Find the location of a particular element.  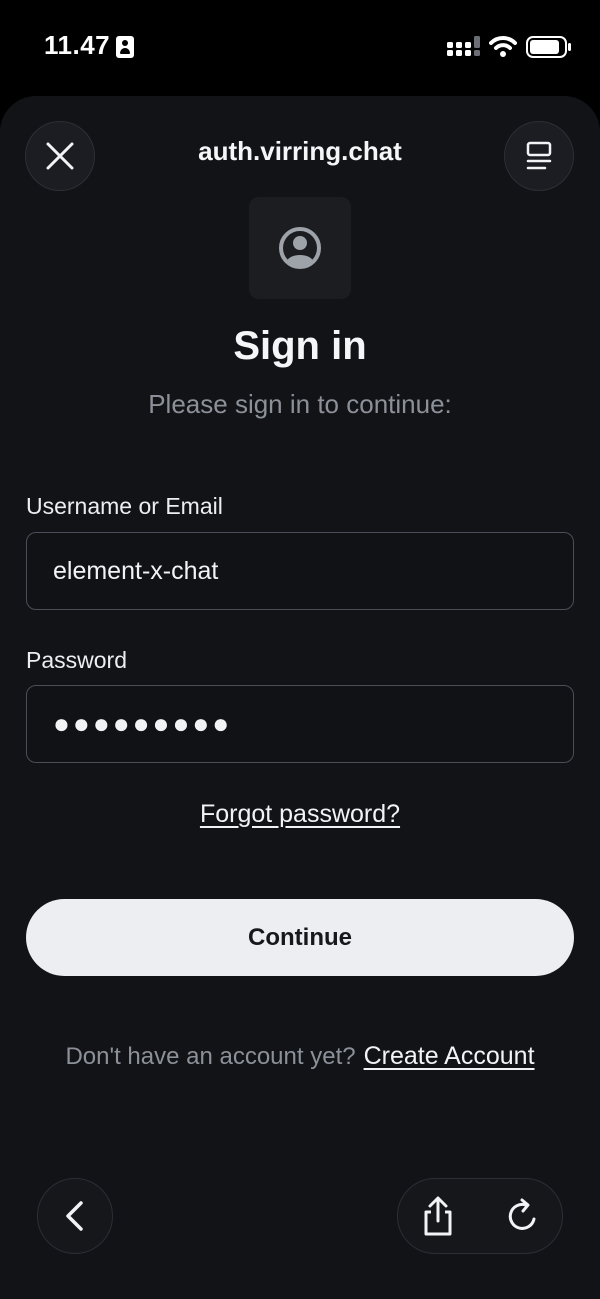

page-title: Sign in is located at coordinates (300, 346).